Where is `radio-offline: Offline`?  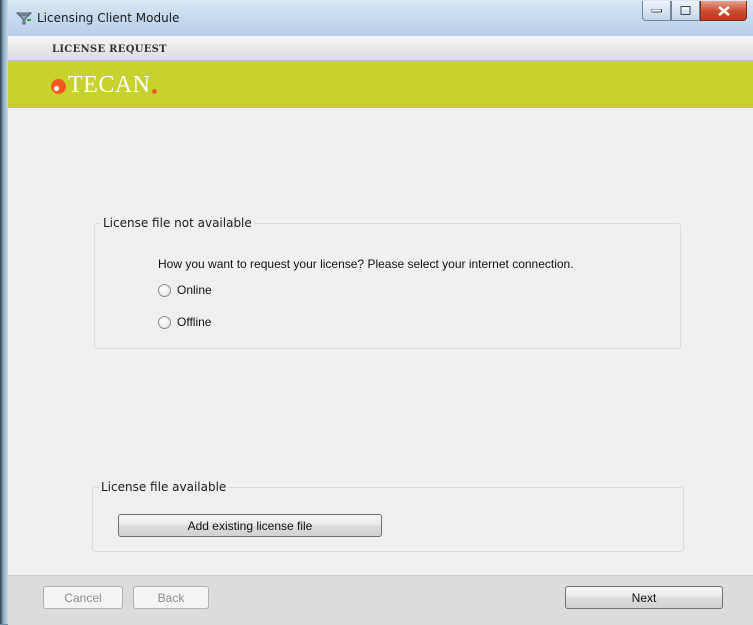 radio-offline: Offline is located at coordinates (184, 322).